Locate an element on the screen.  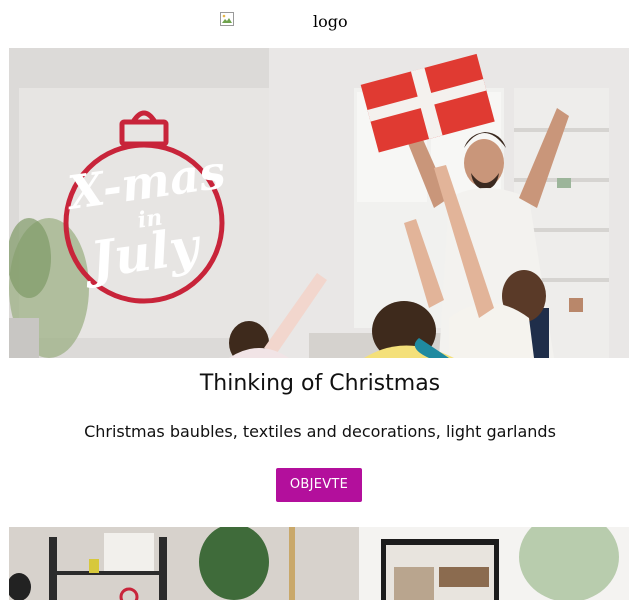
second-banner-image is located at coordinates (319, 563).